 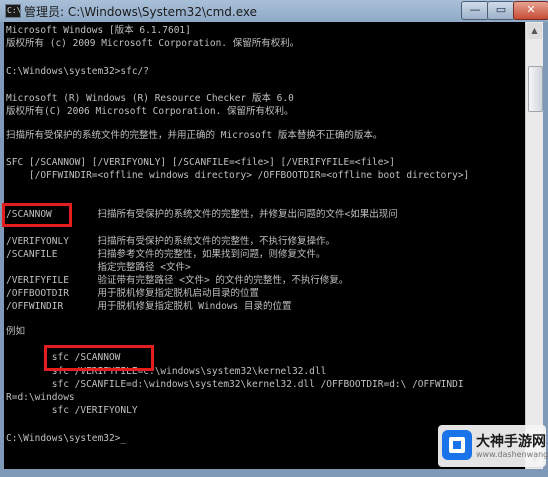 I want to click on cmd-app-icon: C:\, so click(x=13, y=11).